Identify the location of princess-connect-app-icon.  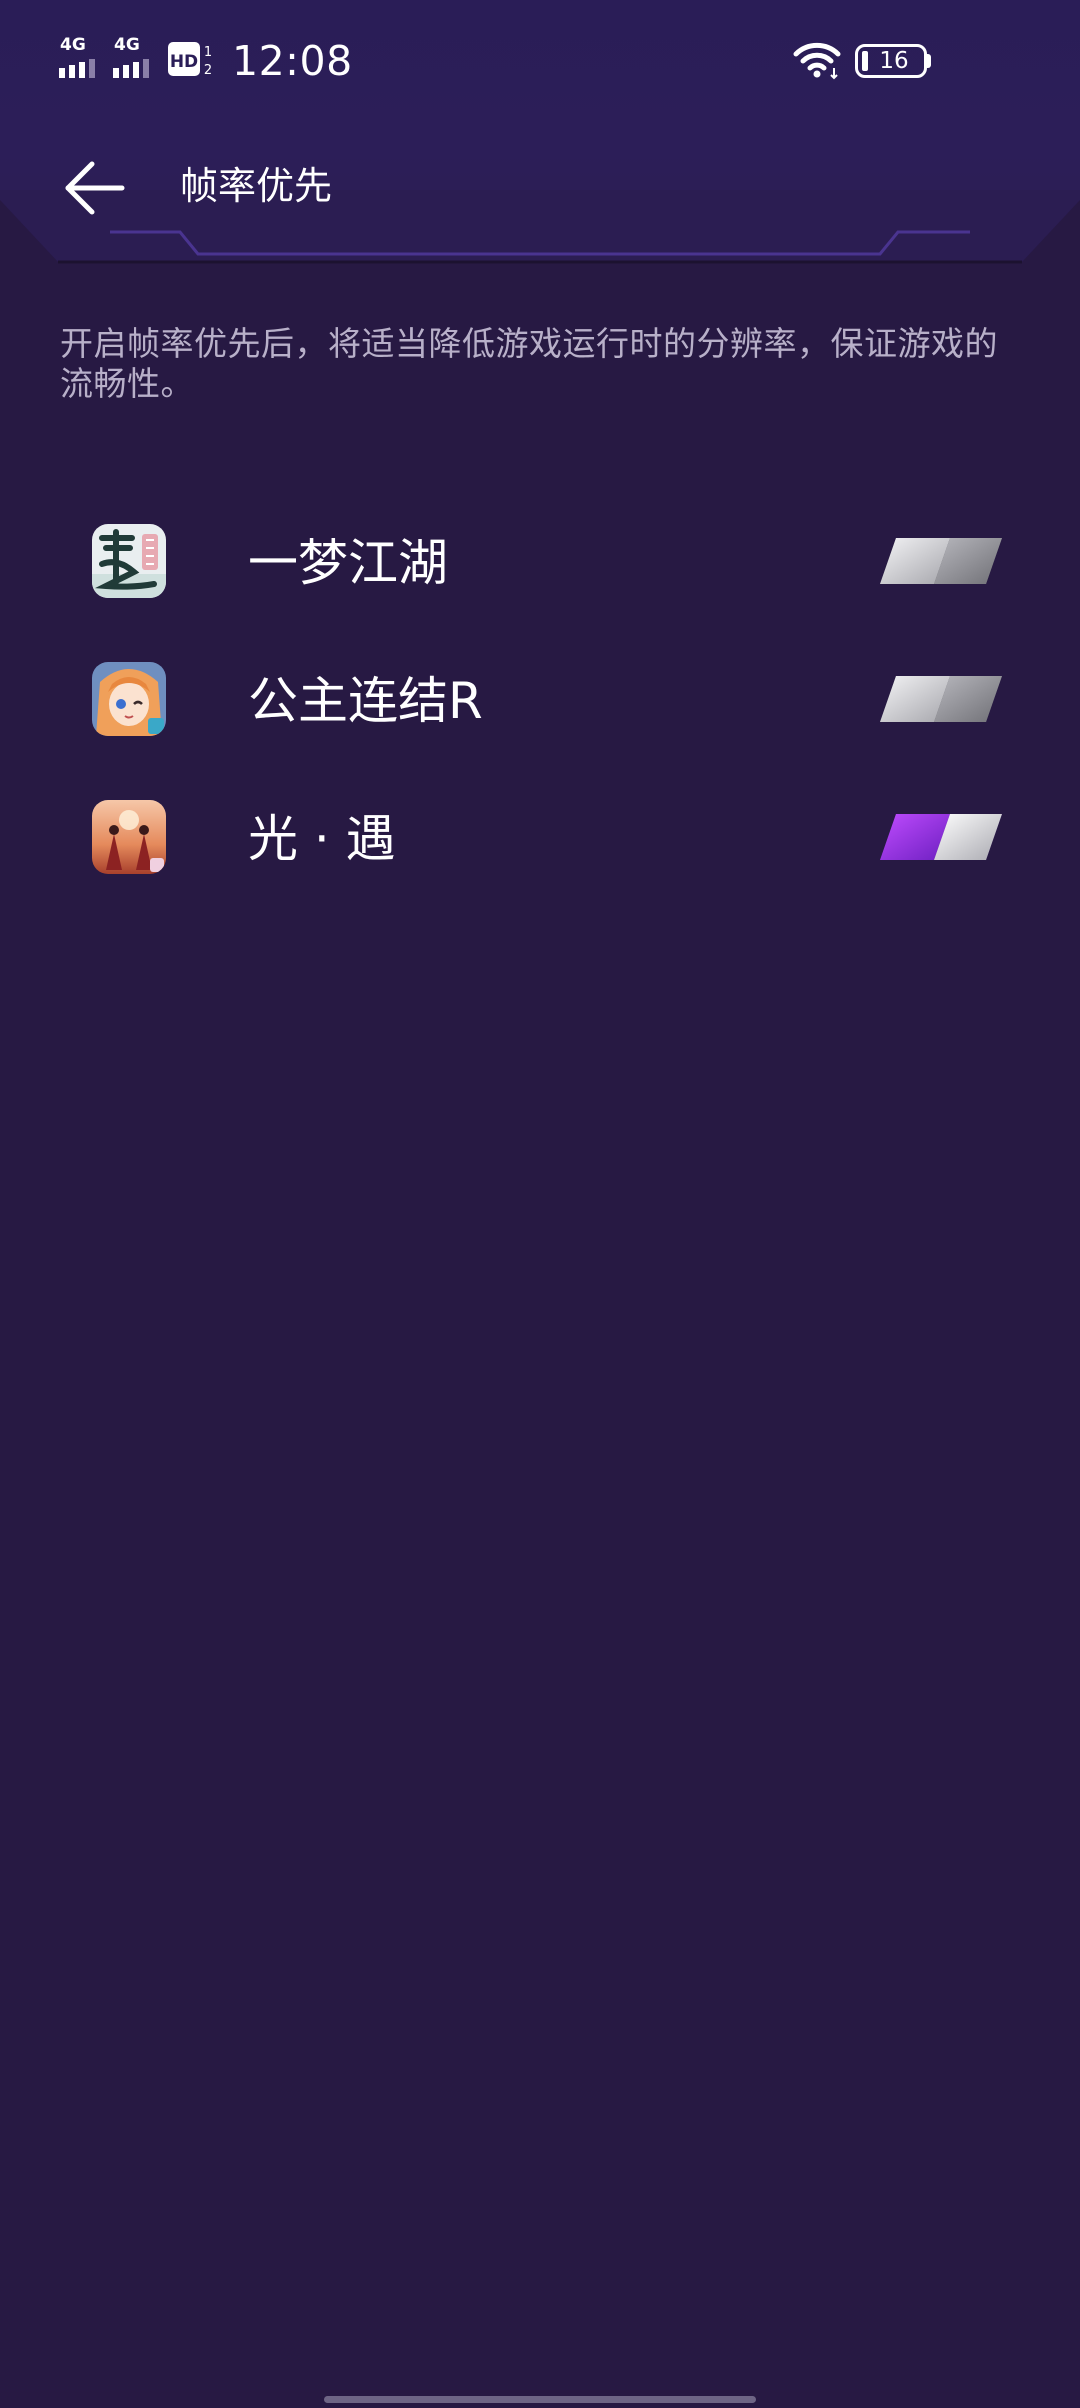
(129, 699).